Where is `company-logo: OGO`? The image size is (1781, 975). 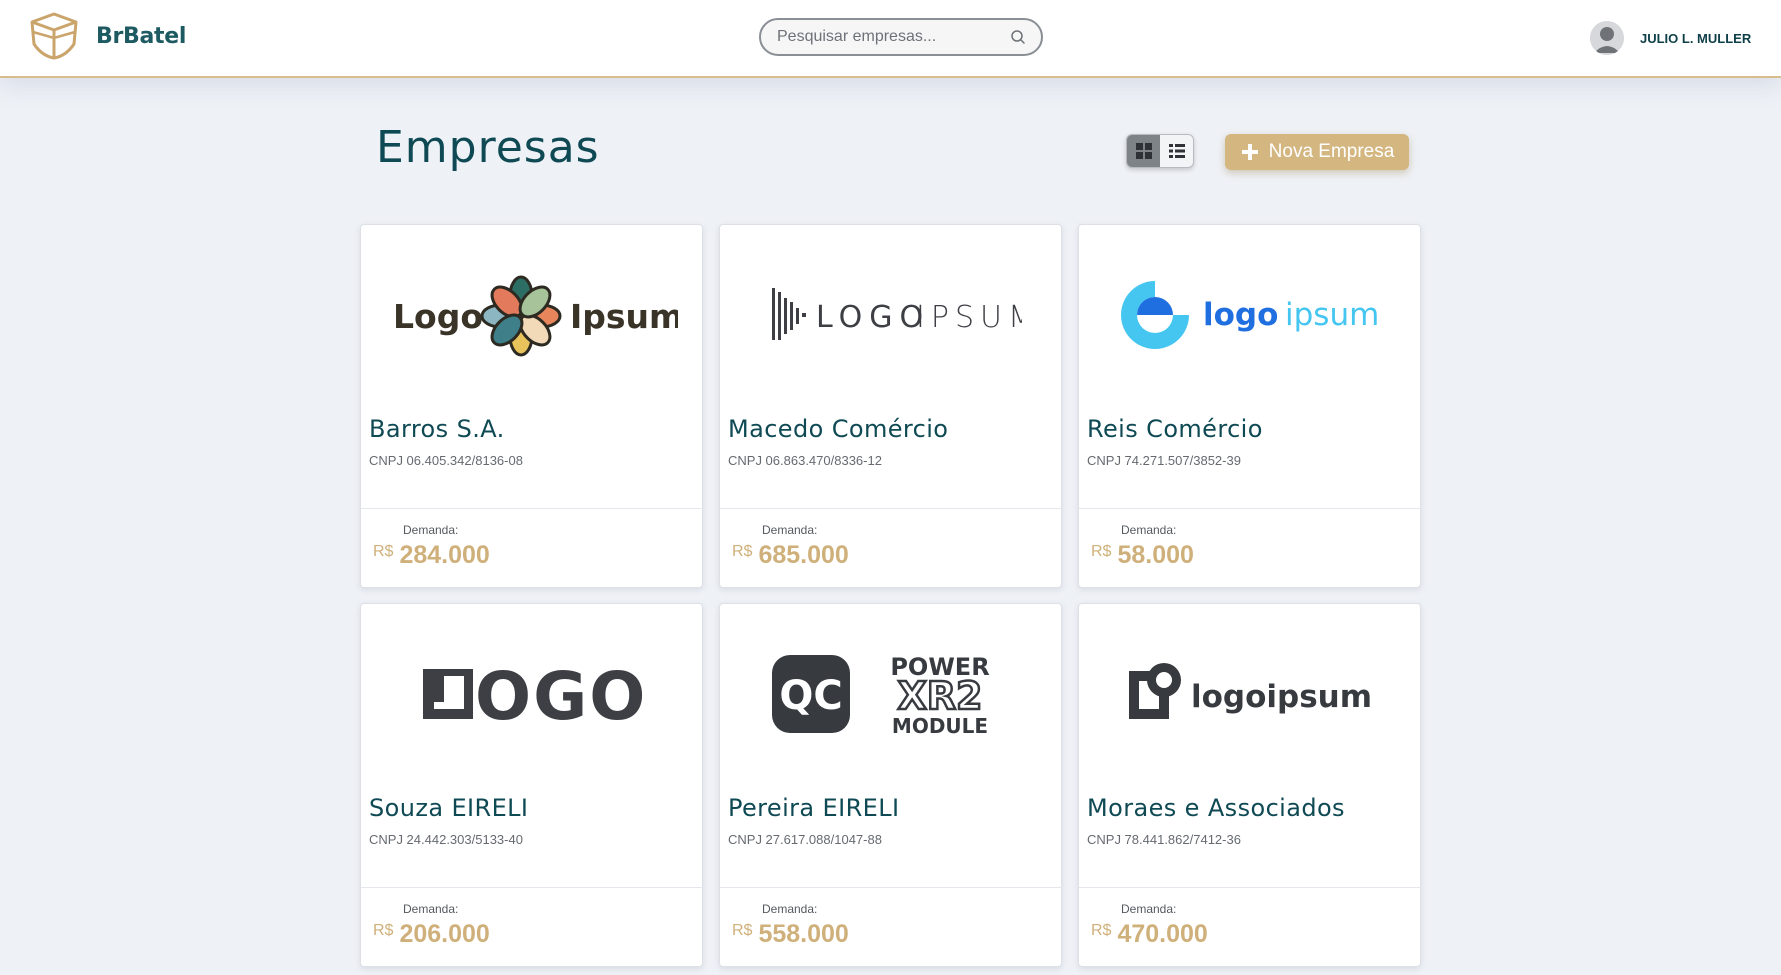 company-logo: OGO is located at coordinates (532, 694).